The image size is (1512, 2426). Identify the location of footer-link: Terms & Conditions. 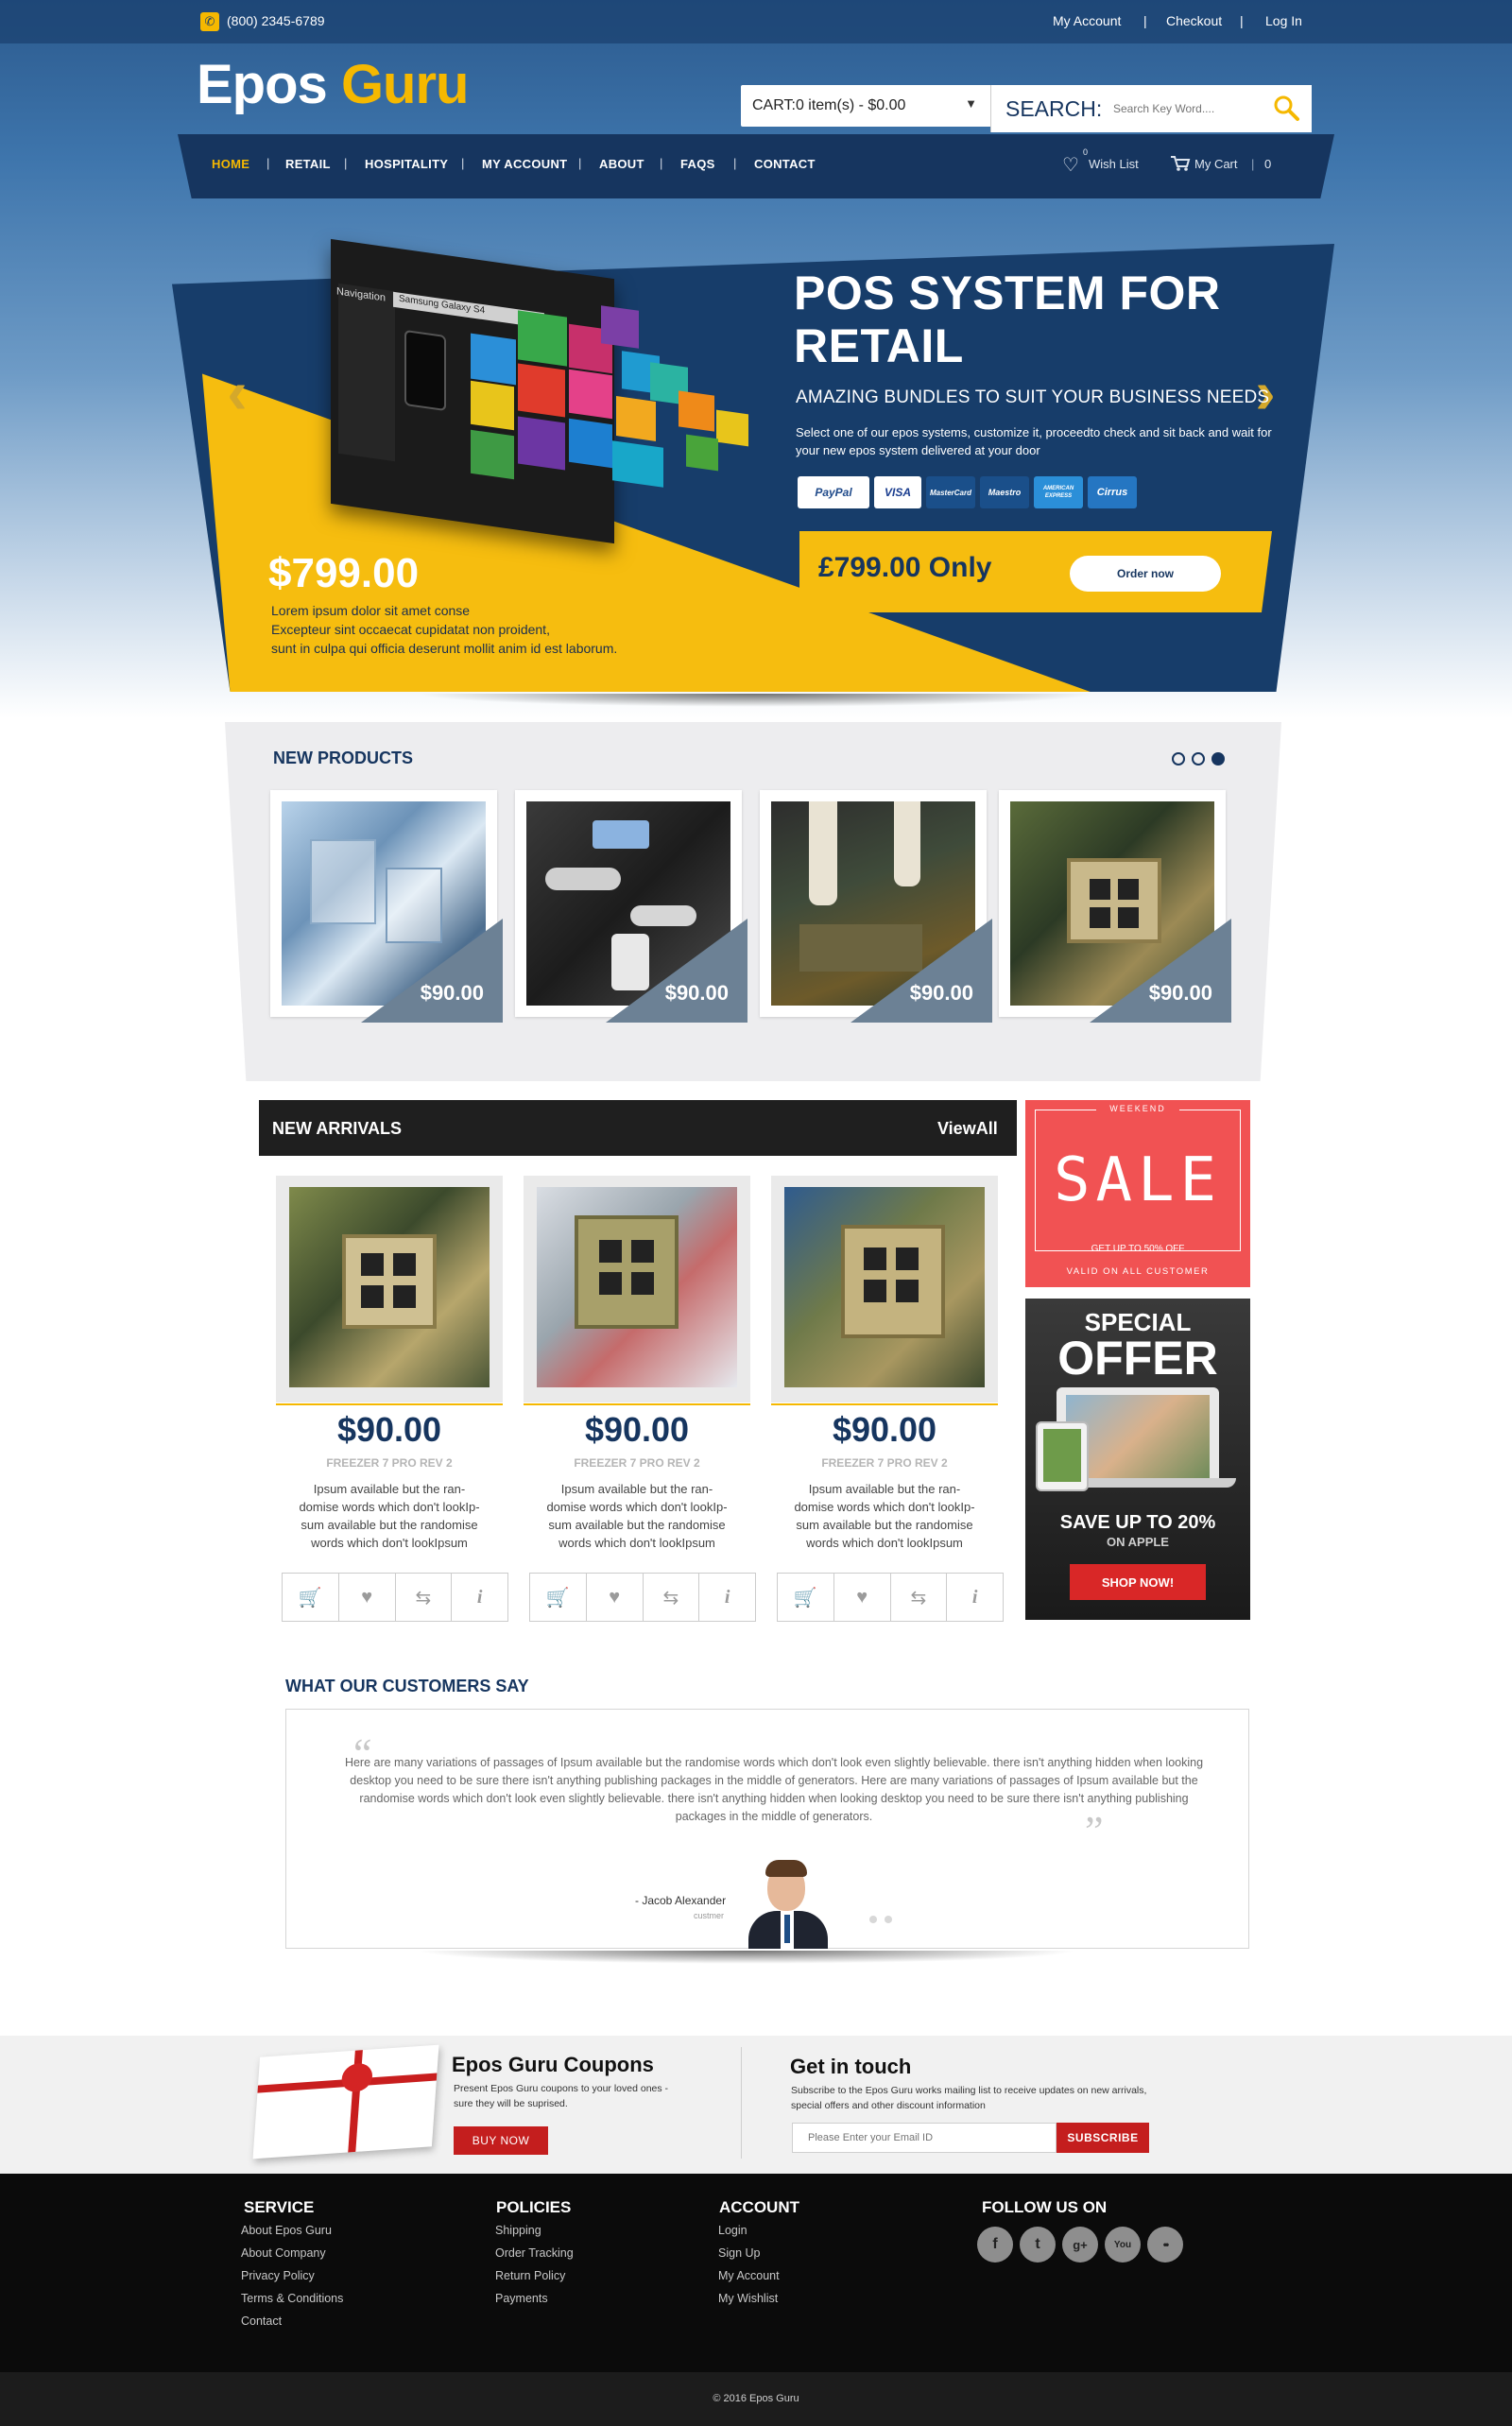
(292, 2298).